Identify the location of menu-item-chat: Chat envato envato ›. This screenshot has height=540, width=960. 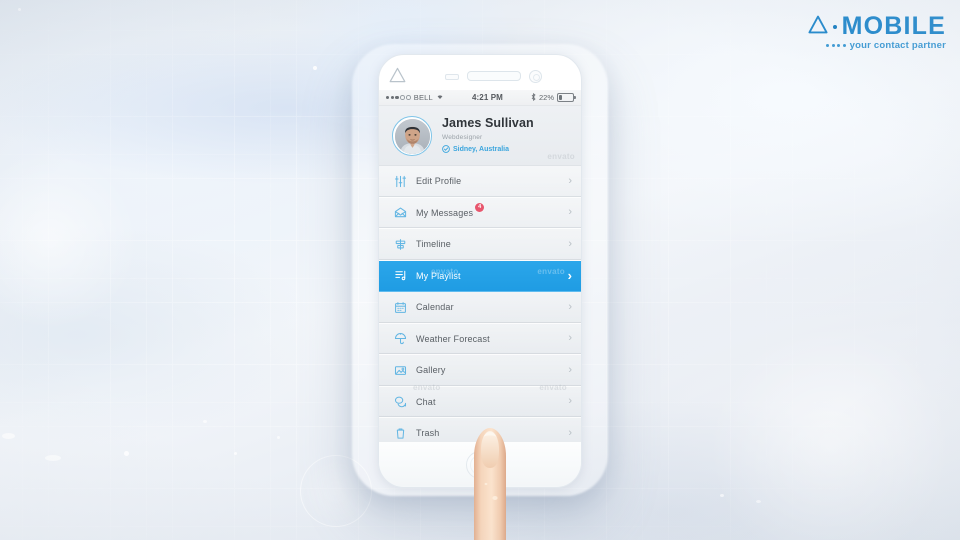
(480, 400).